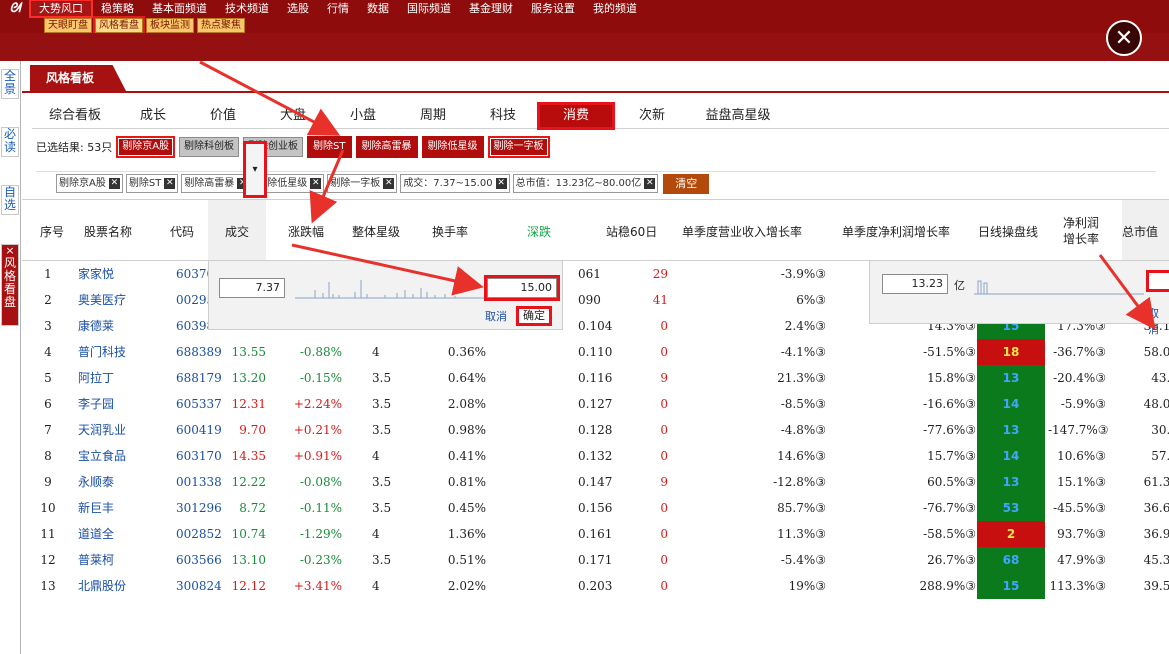 This screenshot has width=1169, height=654. Describe the element at coordinates (1158, 321) in the screenshot. I see `market-cap-cancel-link: 取消` at that location.